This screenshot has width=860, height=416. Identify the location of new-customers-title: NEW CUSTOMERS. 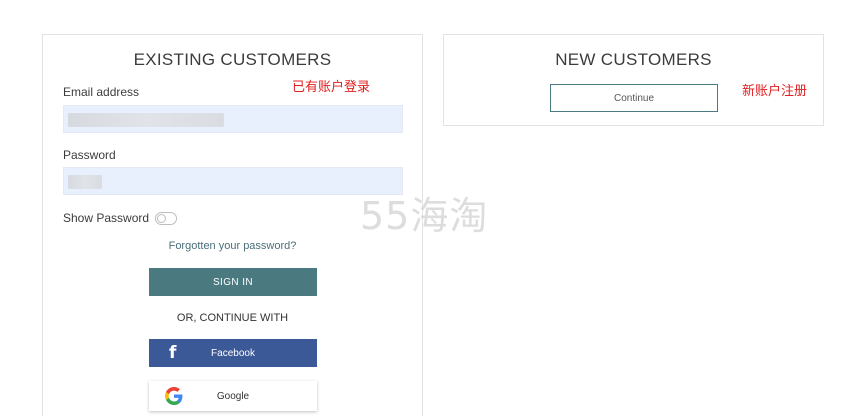
(633, 59).